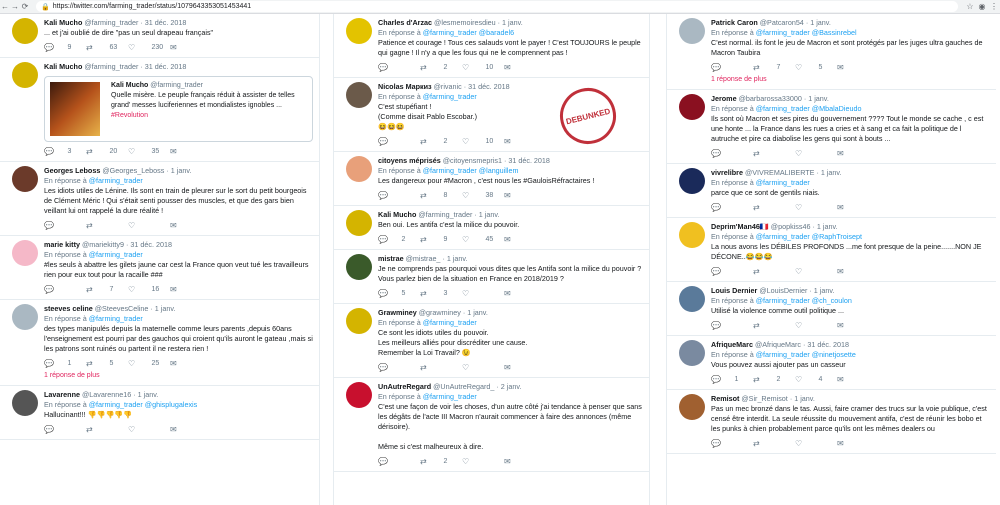 This screenshot has width=1000, height=505. What do you see at coordinates (15, 6) in the screenshot?
I see `forward-icon: →` at bounding box center [15, 6].